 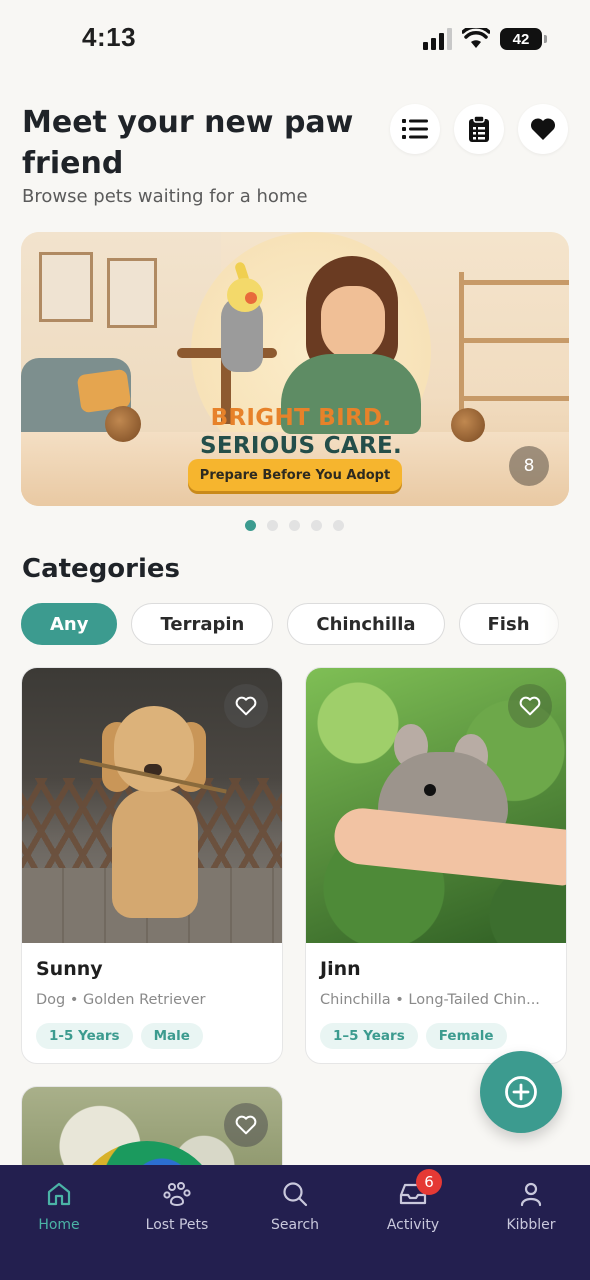 I want to click on list-icon, so click(x=415, y=129).